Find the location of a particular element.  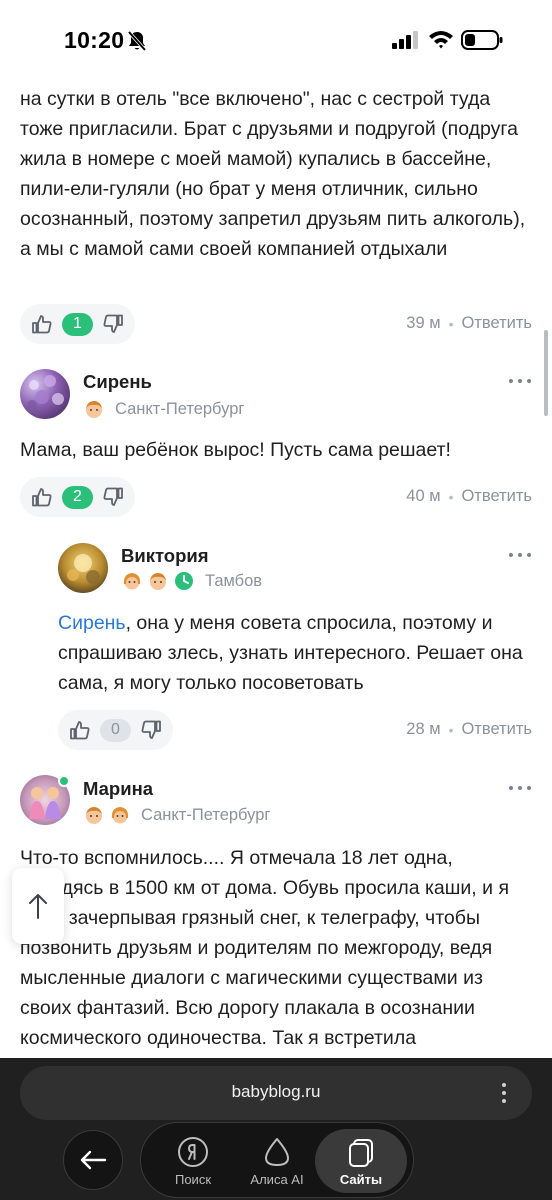

nav-alice: Алиса AI is located at coordinates (277, 1161).